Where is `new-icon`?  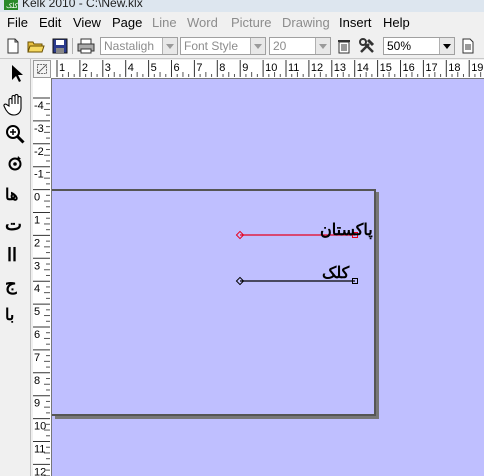
new-icon is located at coordinates (13, 46).